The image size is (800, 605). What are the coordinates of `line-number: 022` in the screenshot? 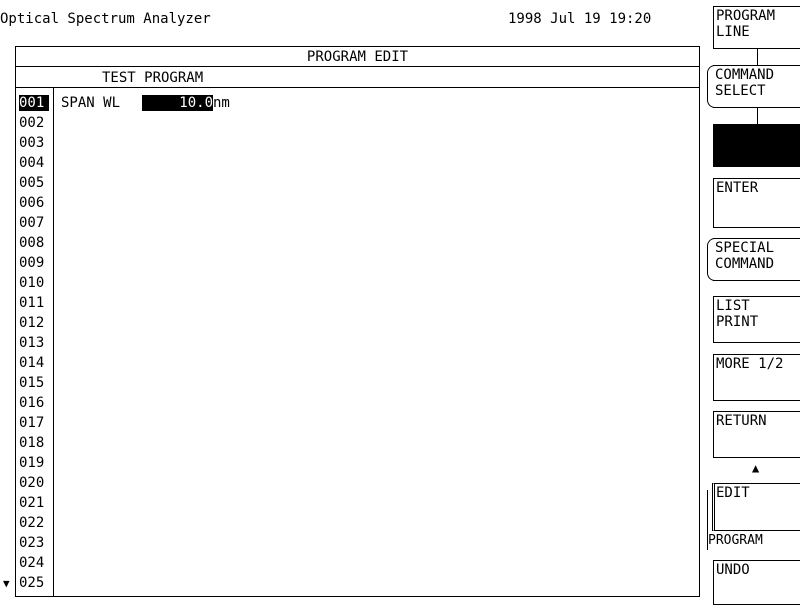 It's located at (34, 523).